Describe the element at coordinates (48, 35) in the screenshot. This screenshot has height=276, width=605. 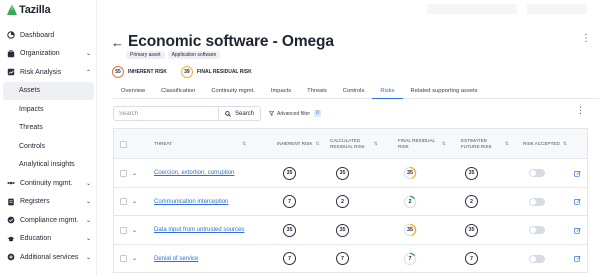
I see `sidebar-item-dashboard: Dashboard` at that location.